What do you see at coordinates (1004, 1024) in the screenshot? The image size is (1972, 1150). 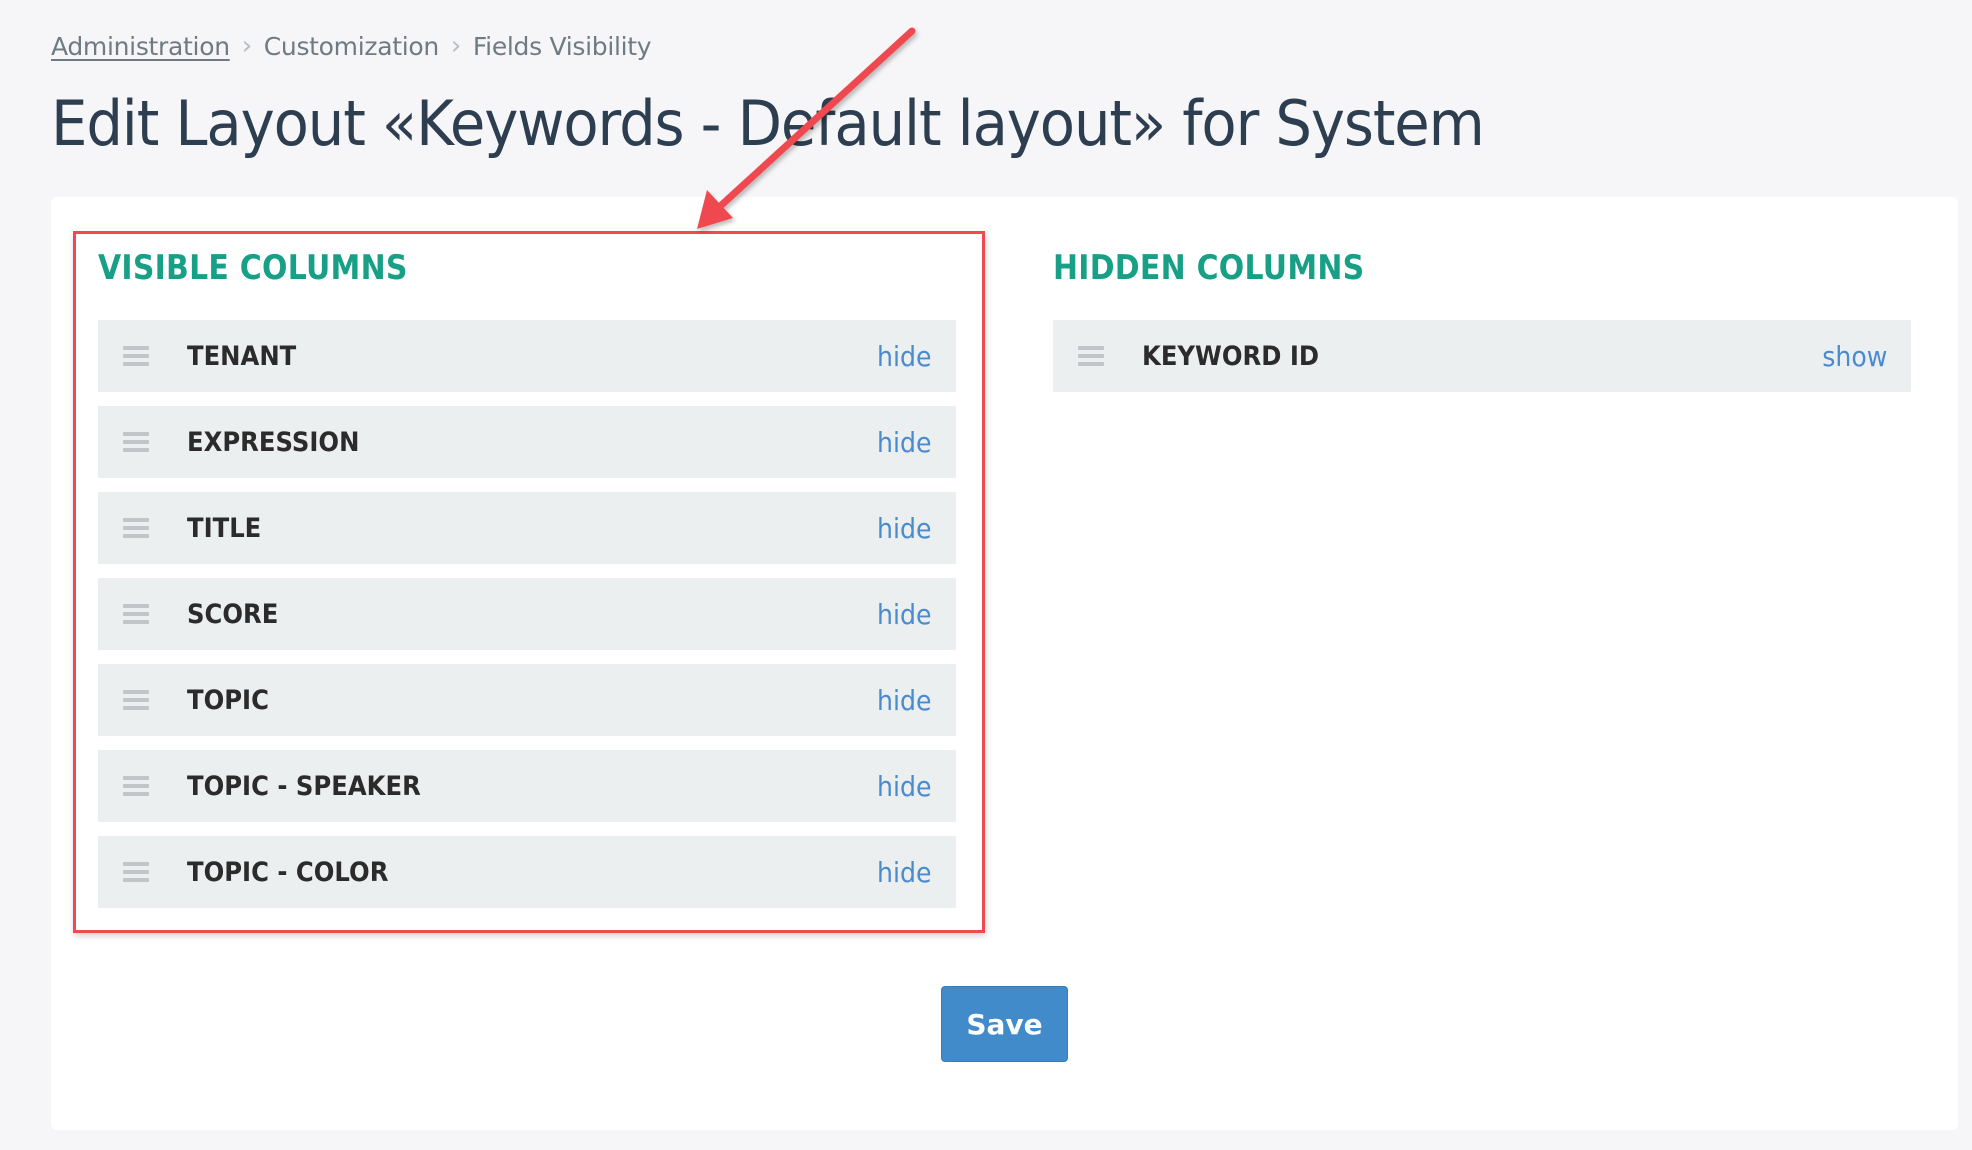 I see `save-button: Save` at bounding box center [1004, 1024].